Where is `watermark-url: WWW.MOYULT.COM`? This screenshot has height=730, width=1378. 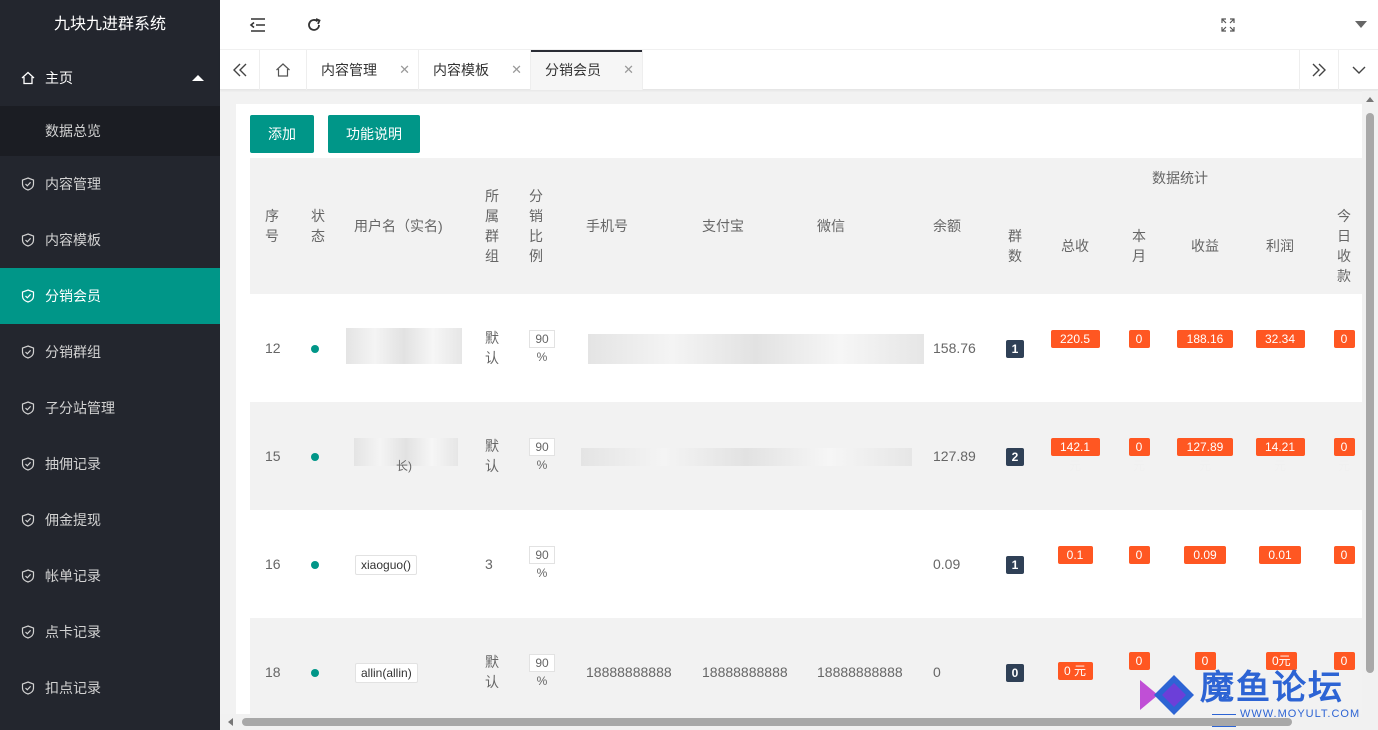 watermark-url: WWW.MOYULT.COM is located at coordinates (1292, 719).